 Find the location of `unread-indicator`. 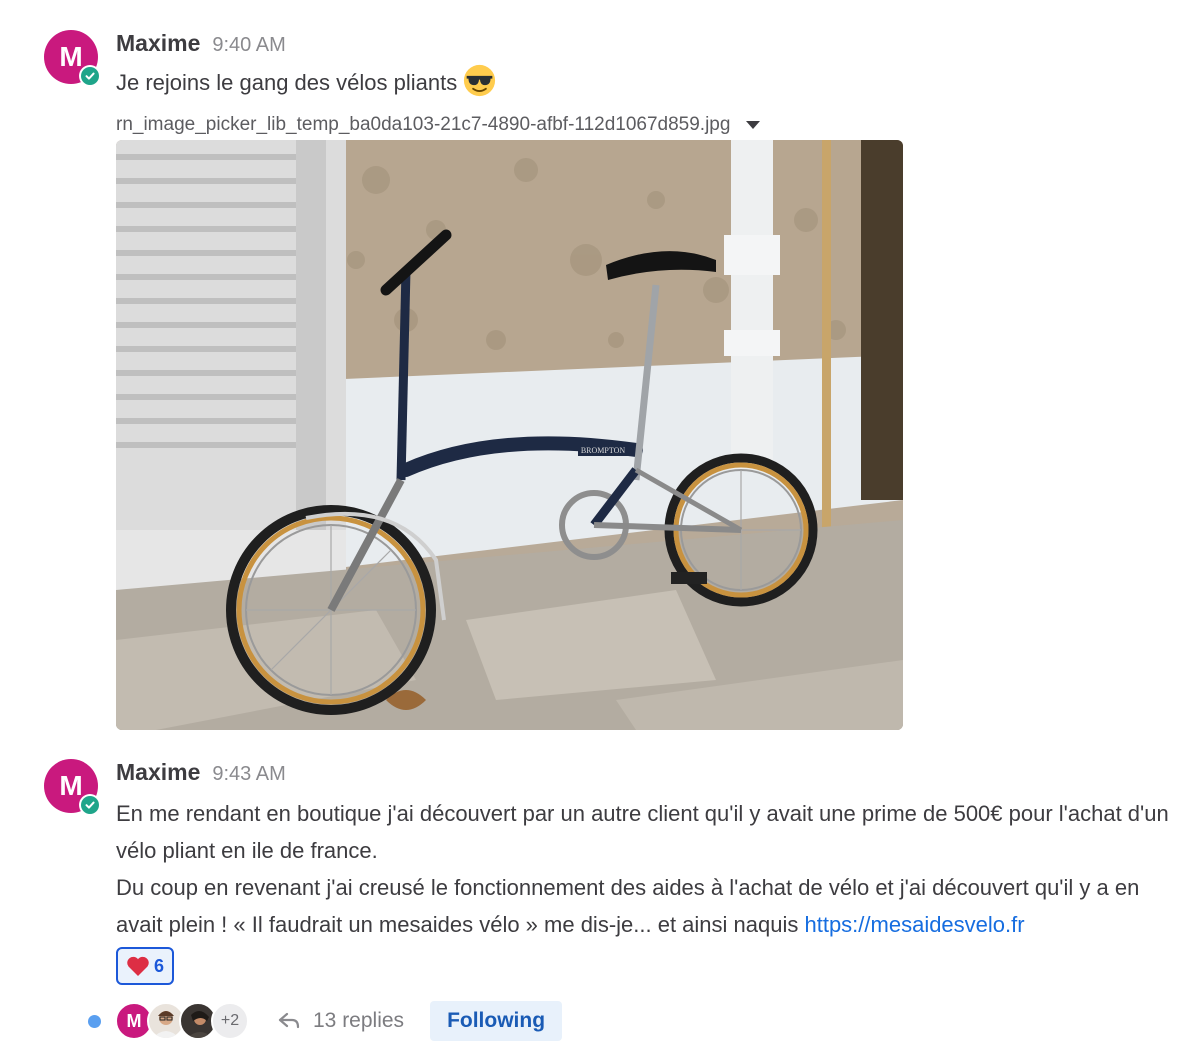

unread-indicator is located at coordinates (94, 1021).